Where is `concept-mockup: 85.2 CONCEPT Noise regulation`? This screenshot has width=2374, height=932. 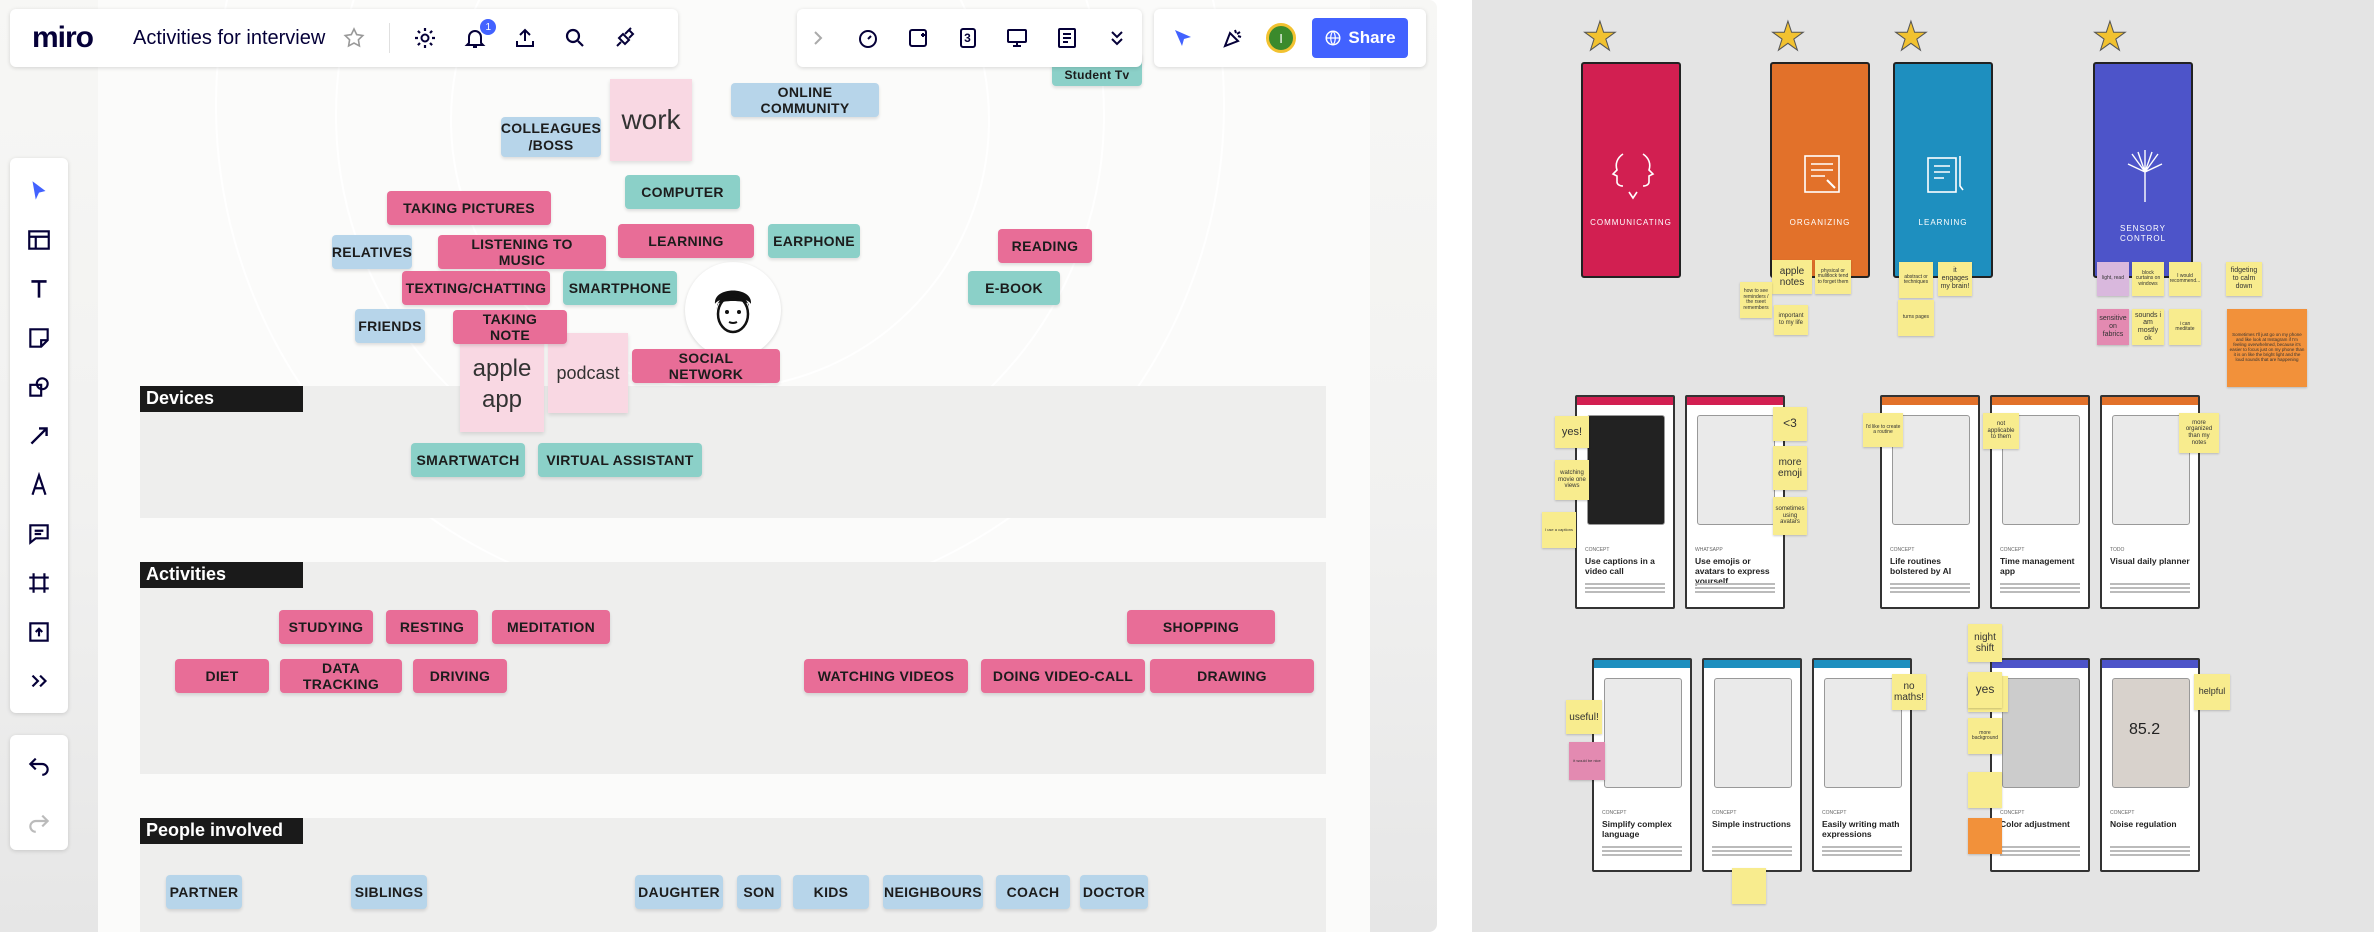 concept-mockup: 85.2 CONCEPT Noise regulation is located at coordinates (2150, 765).